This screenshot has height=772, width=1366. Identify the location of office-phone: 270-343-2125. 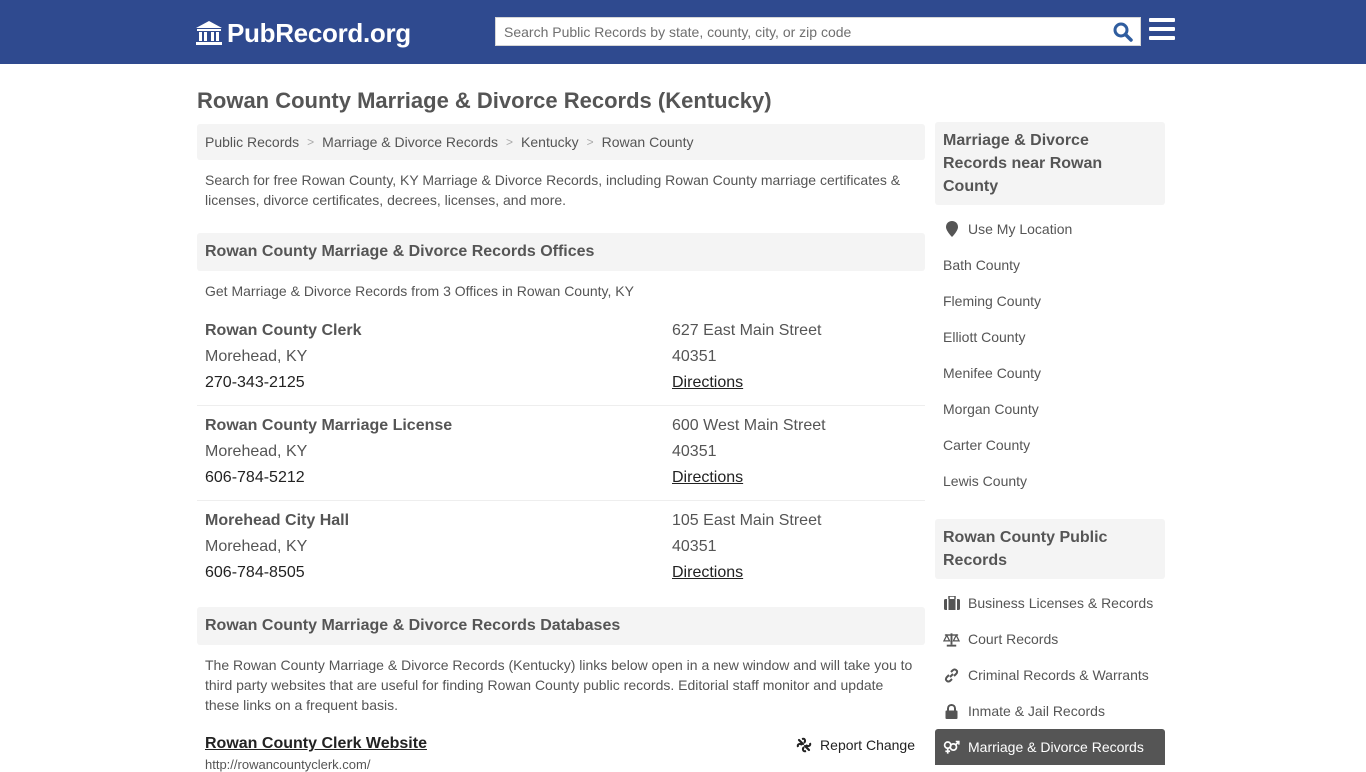
(438, 383).